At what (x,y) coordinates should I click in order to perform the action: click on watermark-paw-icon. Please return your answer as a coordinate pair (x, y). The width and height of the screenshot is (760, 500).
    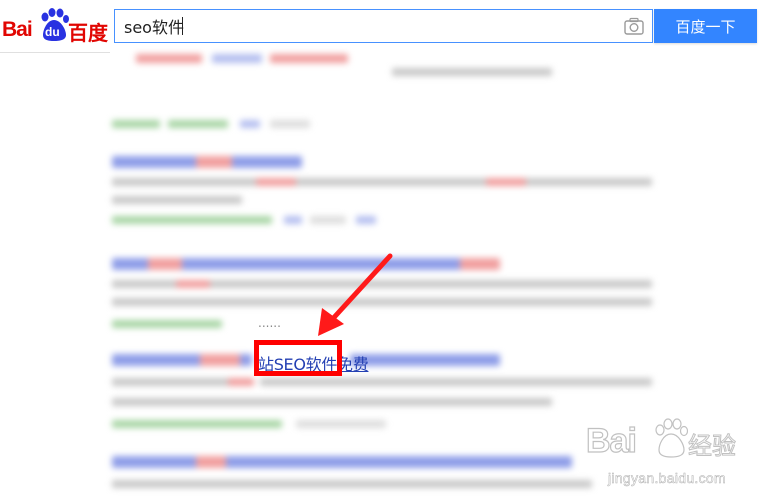
    Looking at the image, I should click on (671, 438).